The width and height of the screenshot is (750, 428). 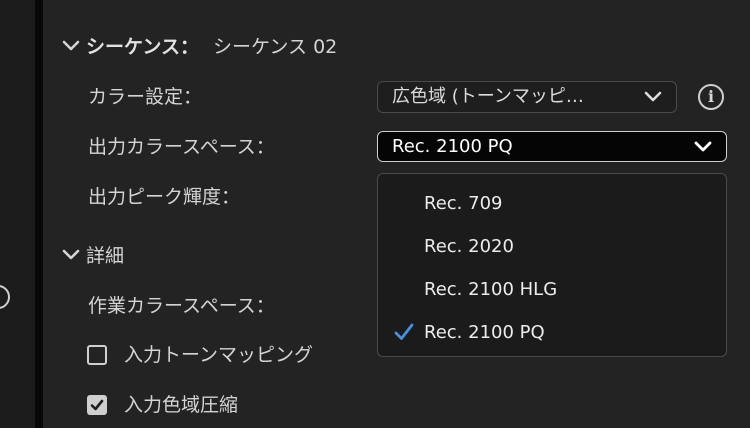 I want to click on sequence-name: シーケンス 02, so click(x=275, y=47).